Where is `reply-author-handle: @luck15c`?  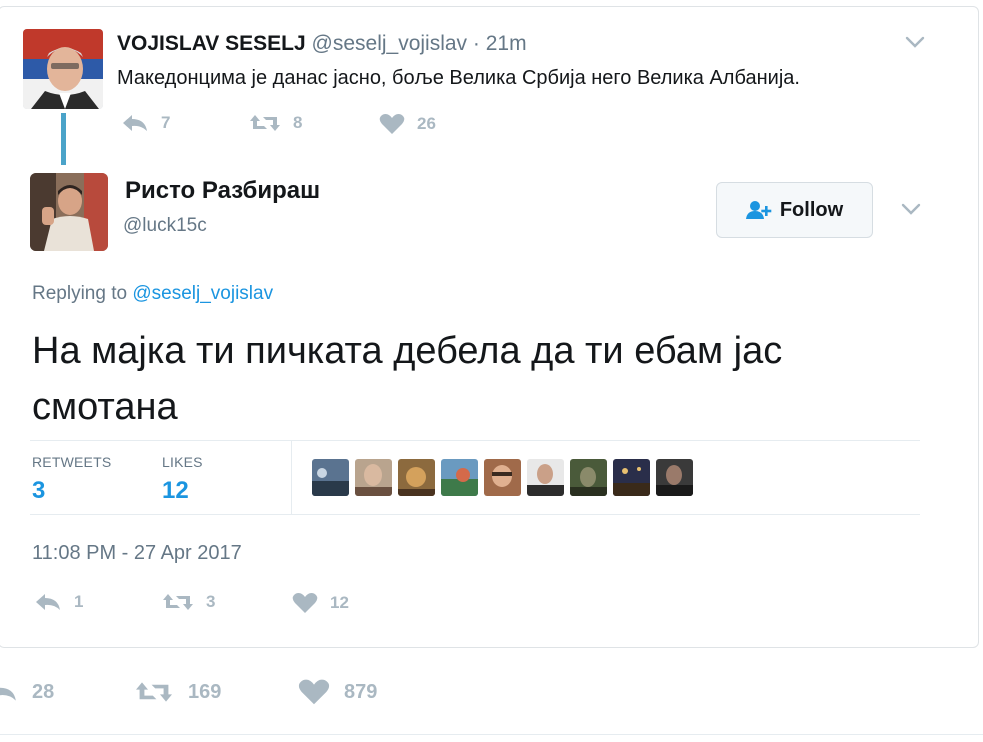 reply-author-handle: @luck15c is located at coordinates (165, 226).